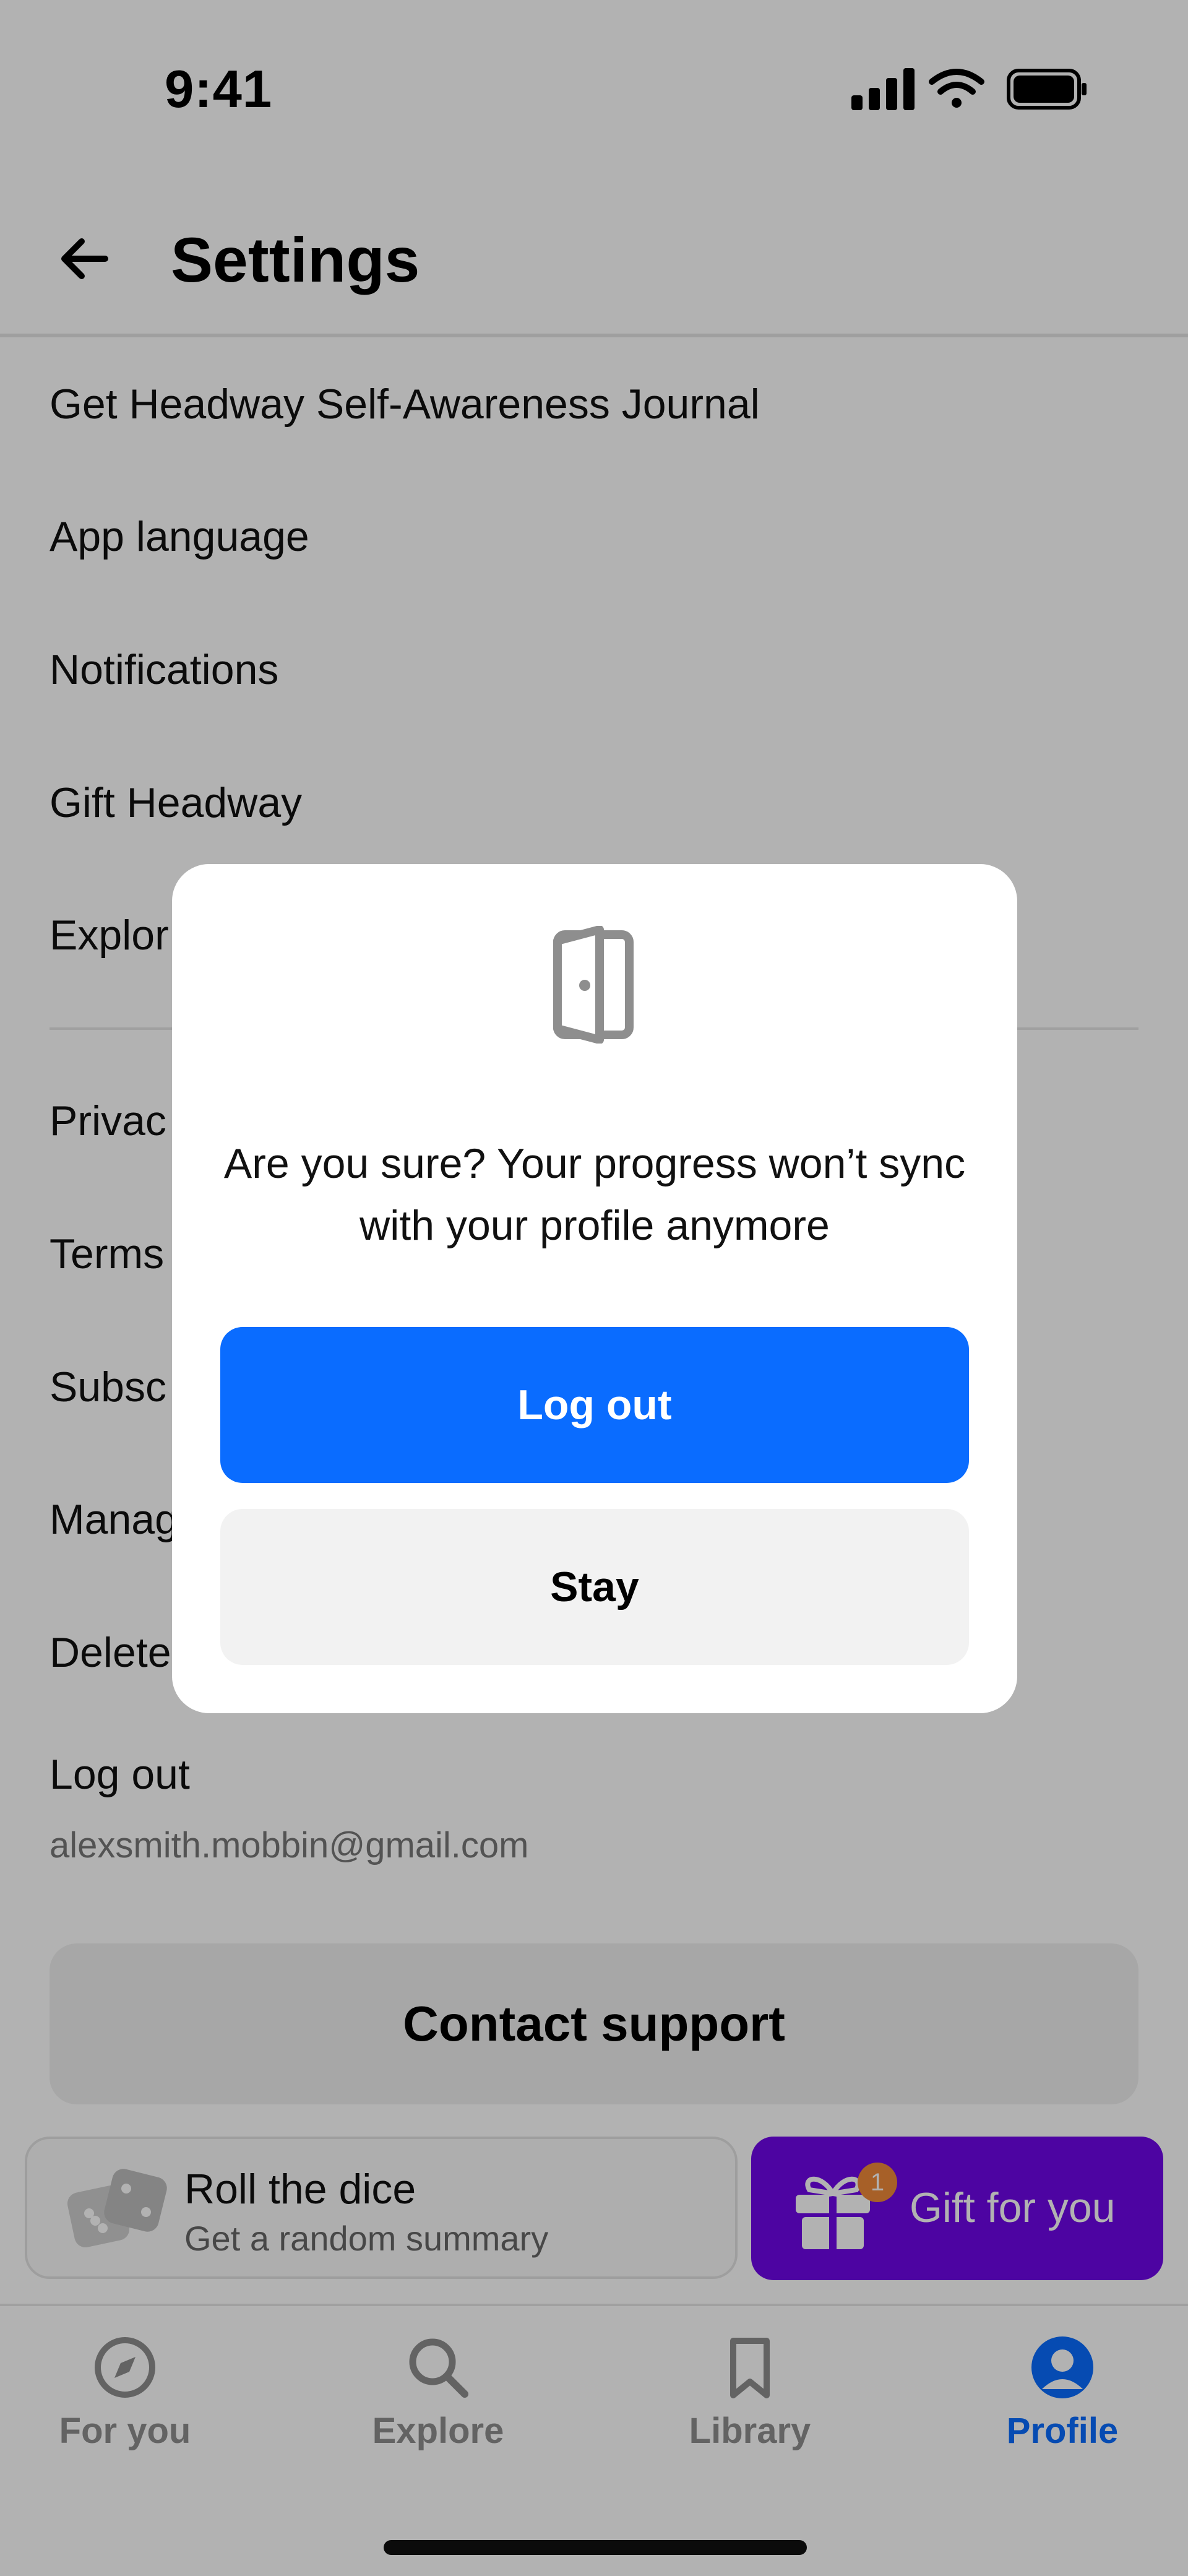 The height and width of the screenshot is (2576, 1188). Describe the element at coordinates (594, 1405) in the screenshot. I see `log-out-button: Log out` at that location.